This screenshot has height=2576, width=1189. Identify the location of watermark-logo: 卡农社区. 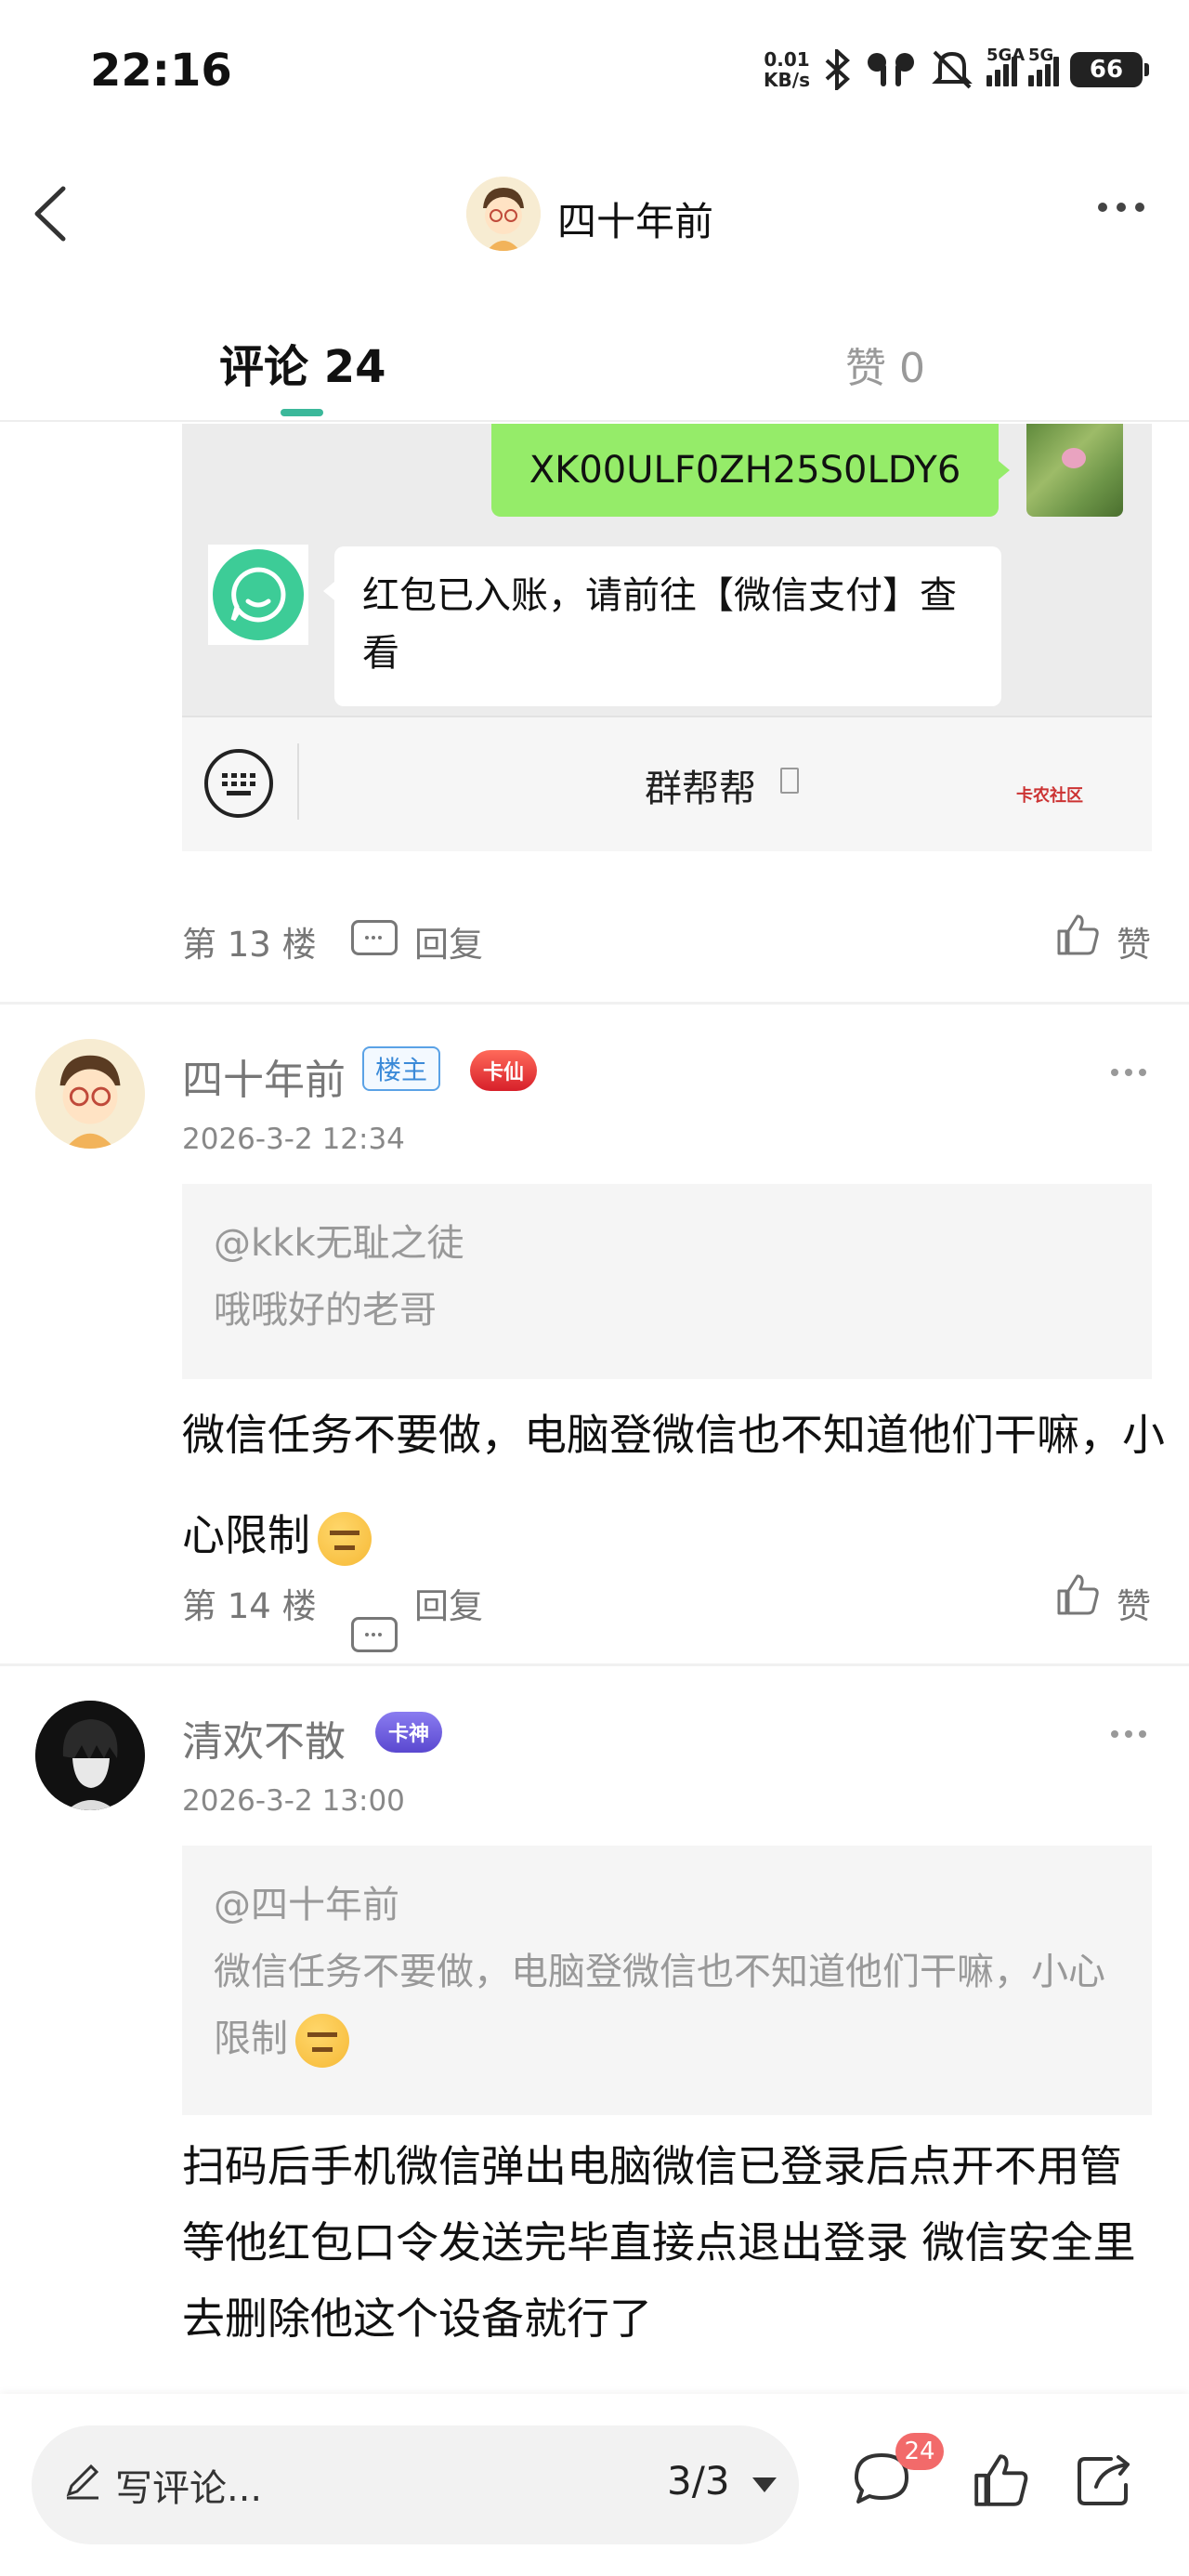
(1049, 796).